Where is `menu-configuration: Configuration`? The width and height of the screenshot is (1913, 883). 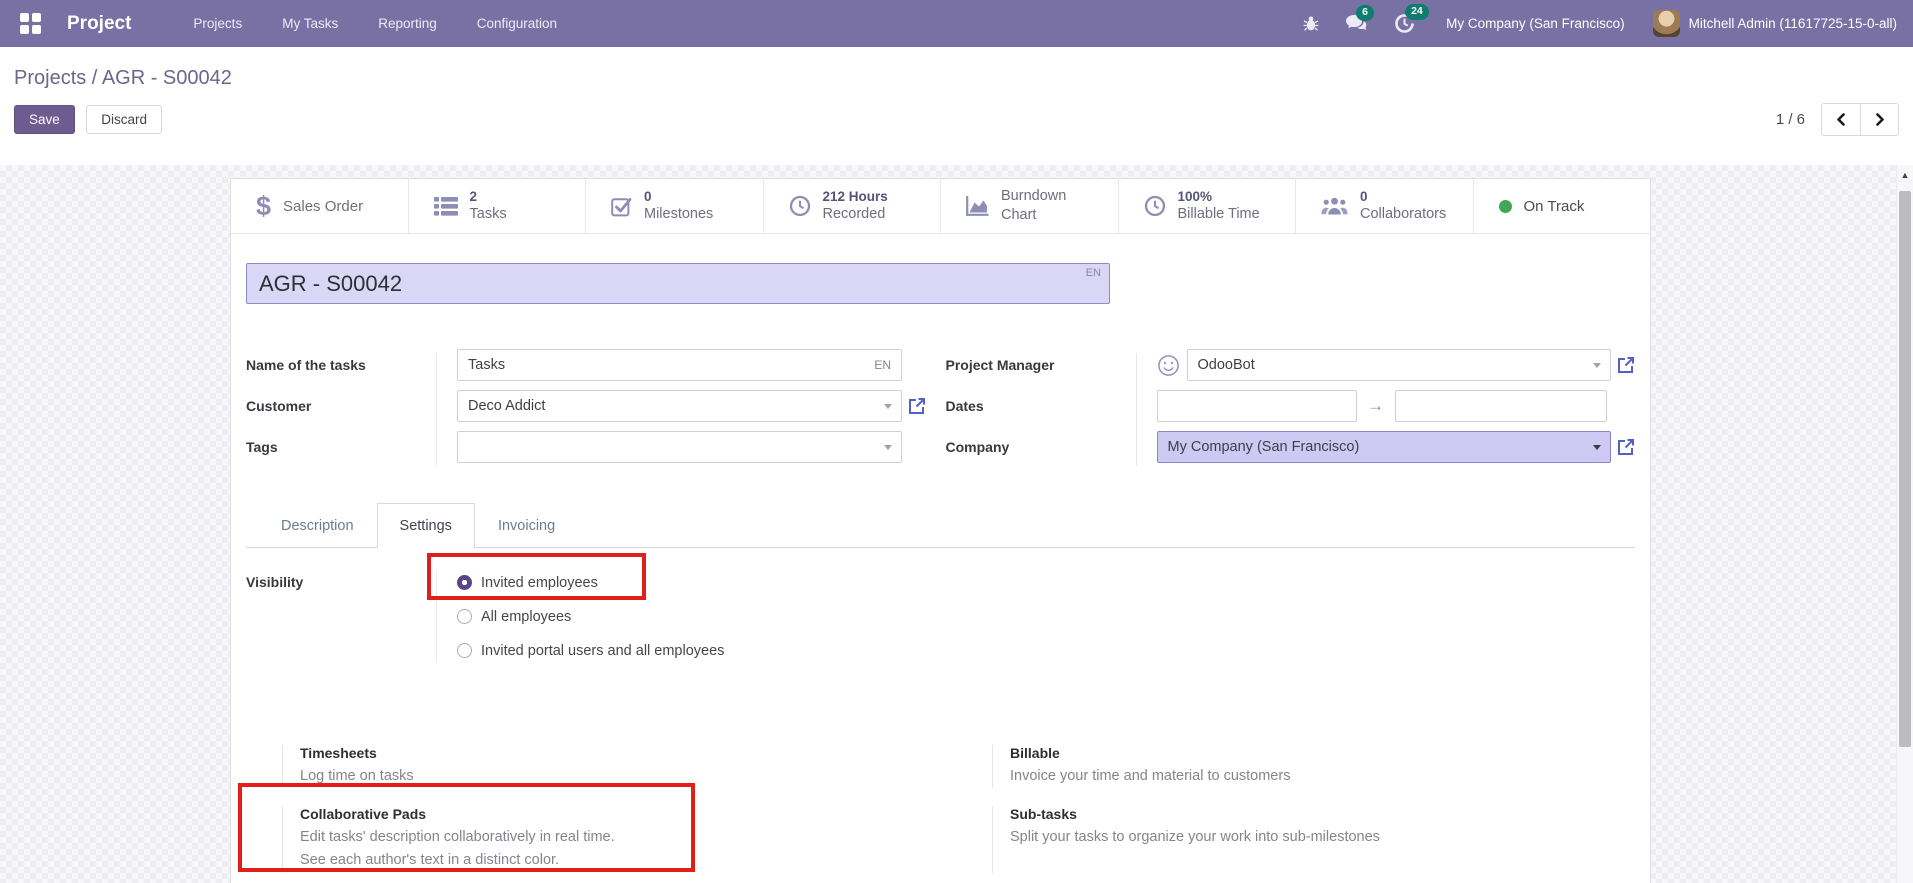 menu-configuration: Configuration is located at coordinates (517, 23).